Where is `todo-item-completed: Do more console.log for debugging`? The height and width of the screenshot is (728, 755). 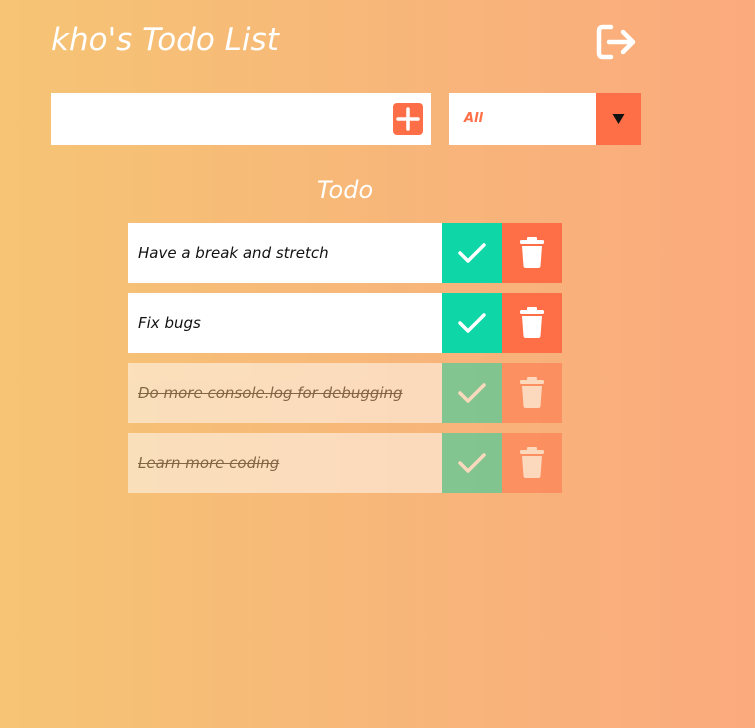
todo-item-completed: Do more console.log for debugging is located at coordinates (345, 393).